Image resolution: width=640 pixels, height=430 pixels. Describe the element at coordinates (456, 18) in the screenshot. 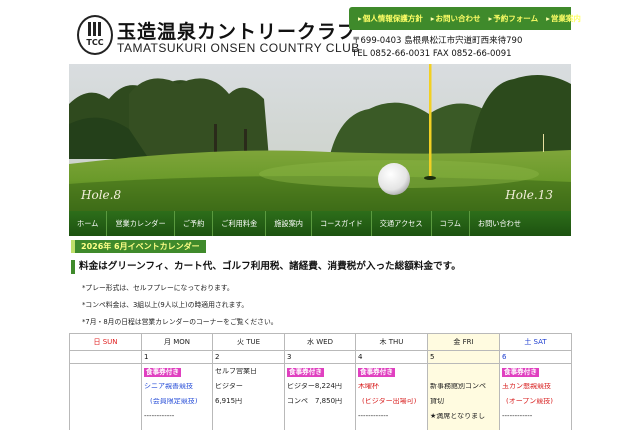

I see `link-contact: お問い合わせ` at that location.